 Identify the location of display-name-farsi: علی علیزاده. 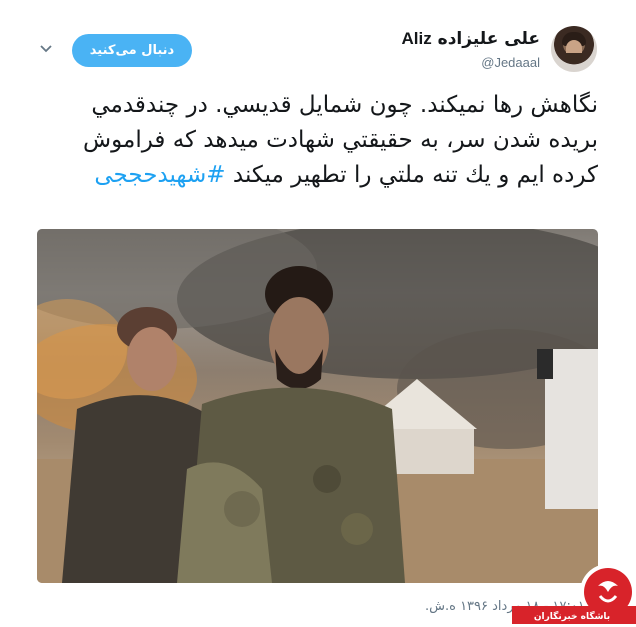
(488, 39).